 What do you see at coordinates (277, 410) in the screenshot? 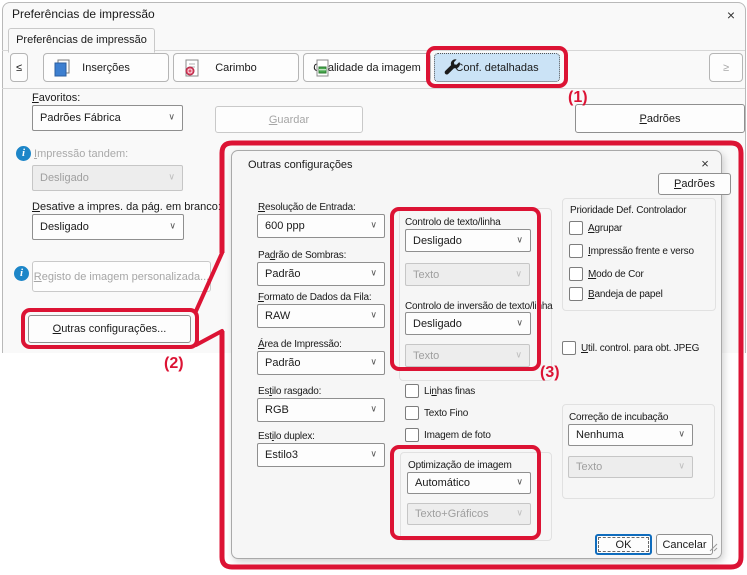
I see `field-value: RGB` at bounding box center [277, 410].